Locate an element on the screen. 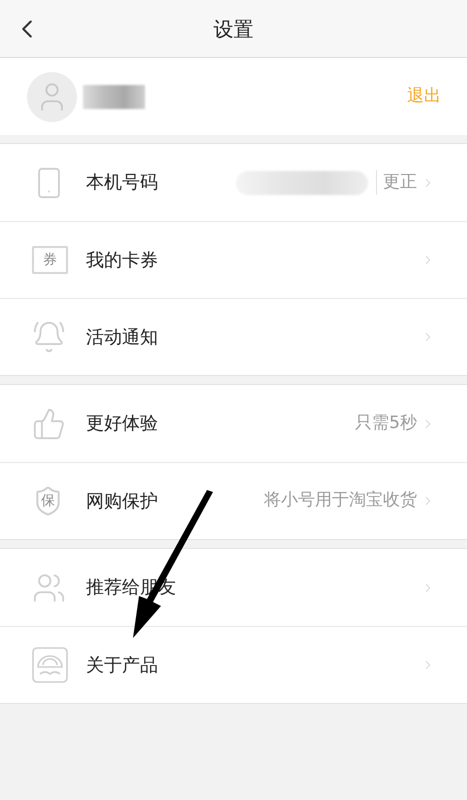 Image resolution: width=467 pixels, height=800 pixels. settings-row: 券 我的卡券 is located at coordinates (233, 259).